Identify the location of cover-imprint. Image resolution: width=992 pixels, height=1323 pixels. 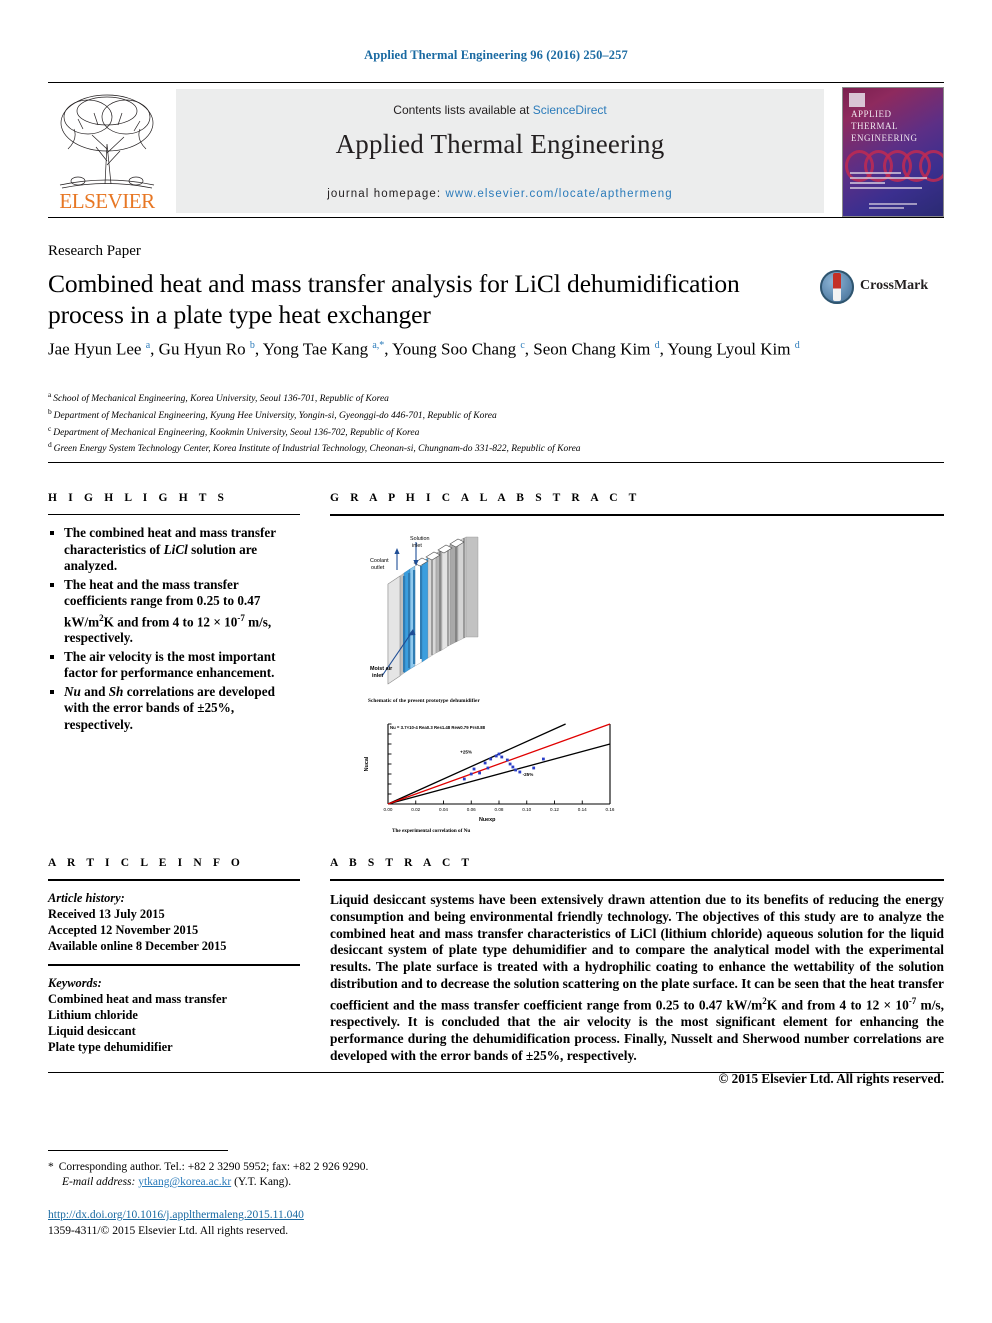
(893, 207).